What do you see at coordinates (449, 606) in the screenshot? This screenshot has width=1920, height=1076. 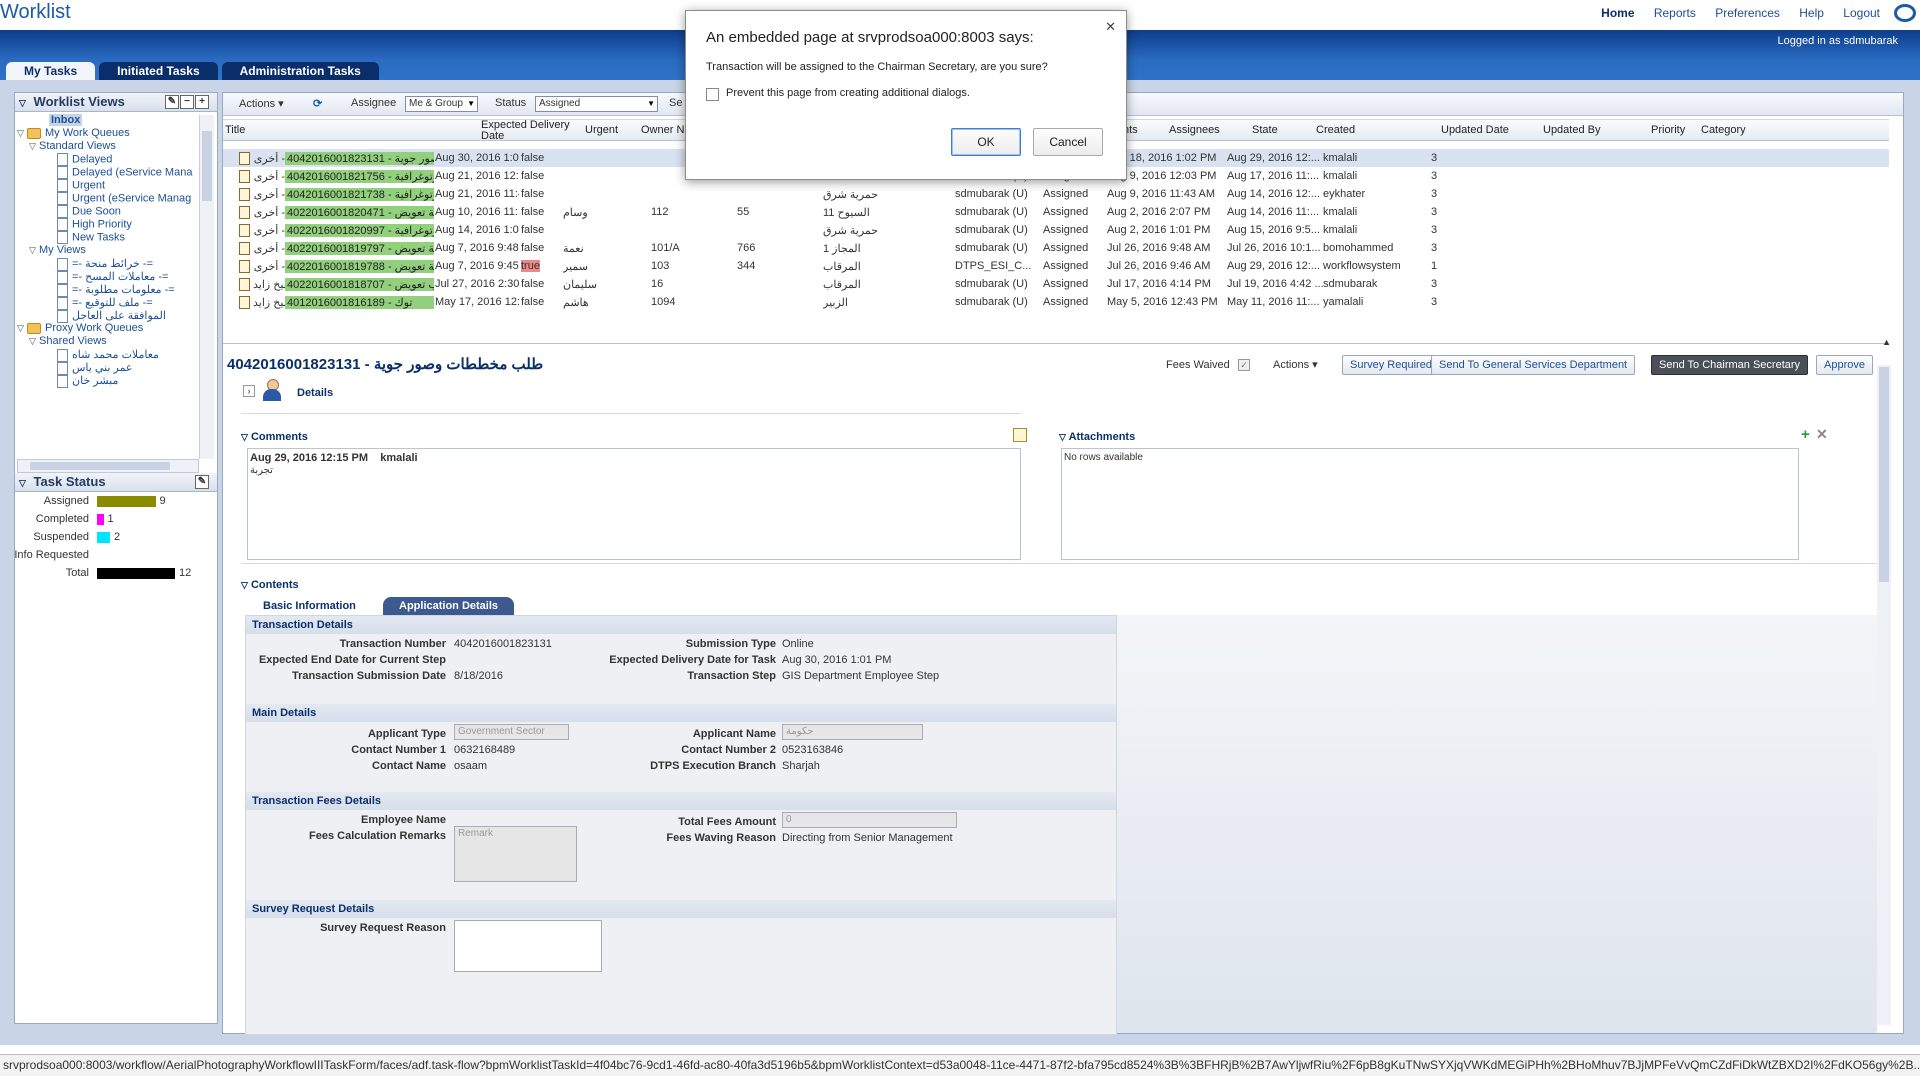 I see `tab-application-details: Application Details` at bounding box center [449, 606].